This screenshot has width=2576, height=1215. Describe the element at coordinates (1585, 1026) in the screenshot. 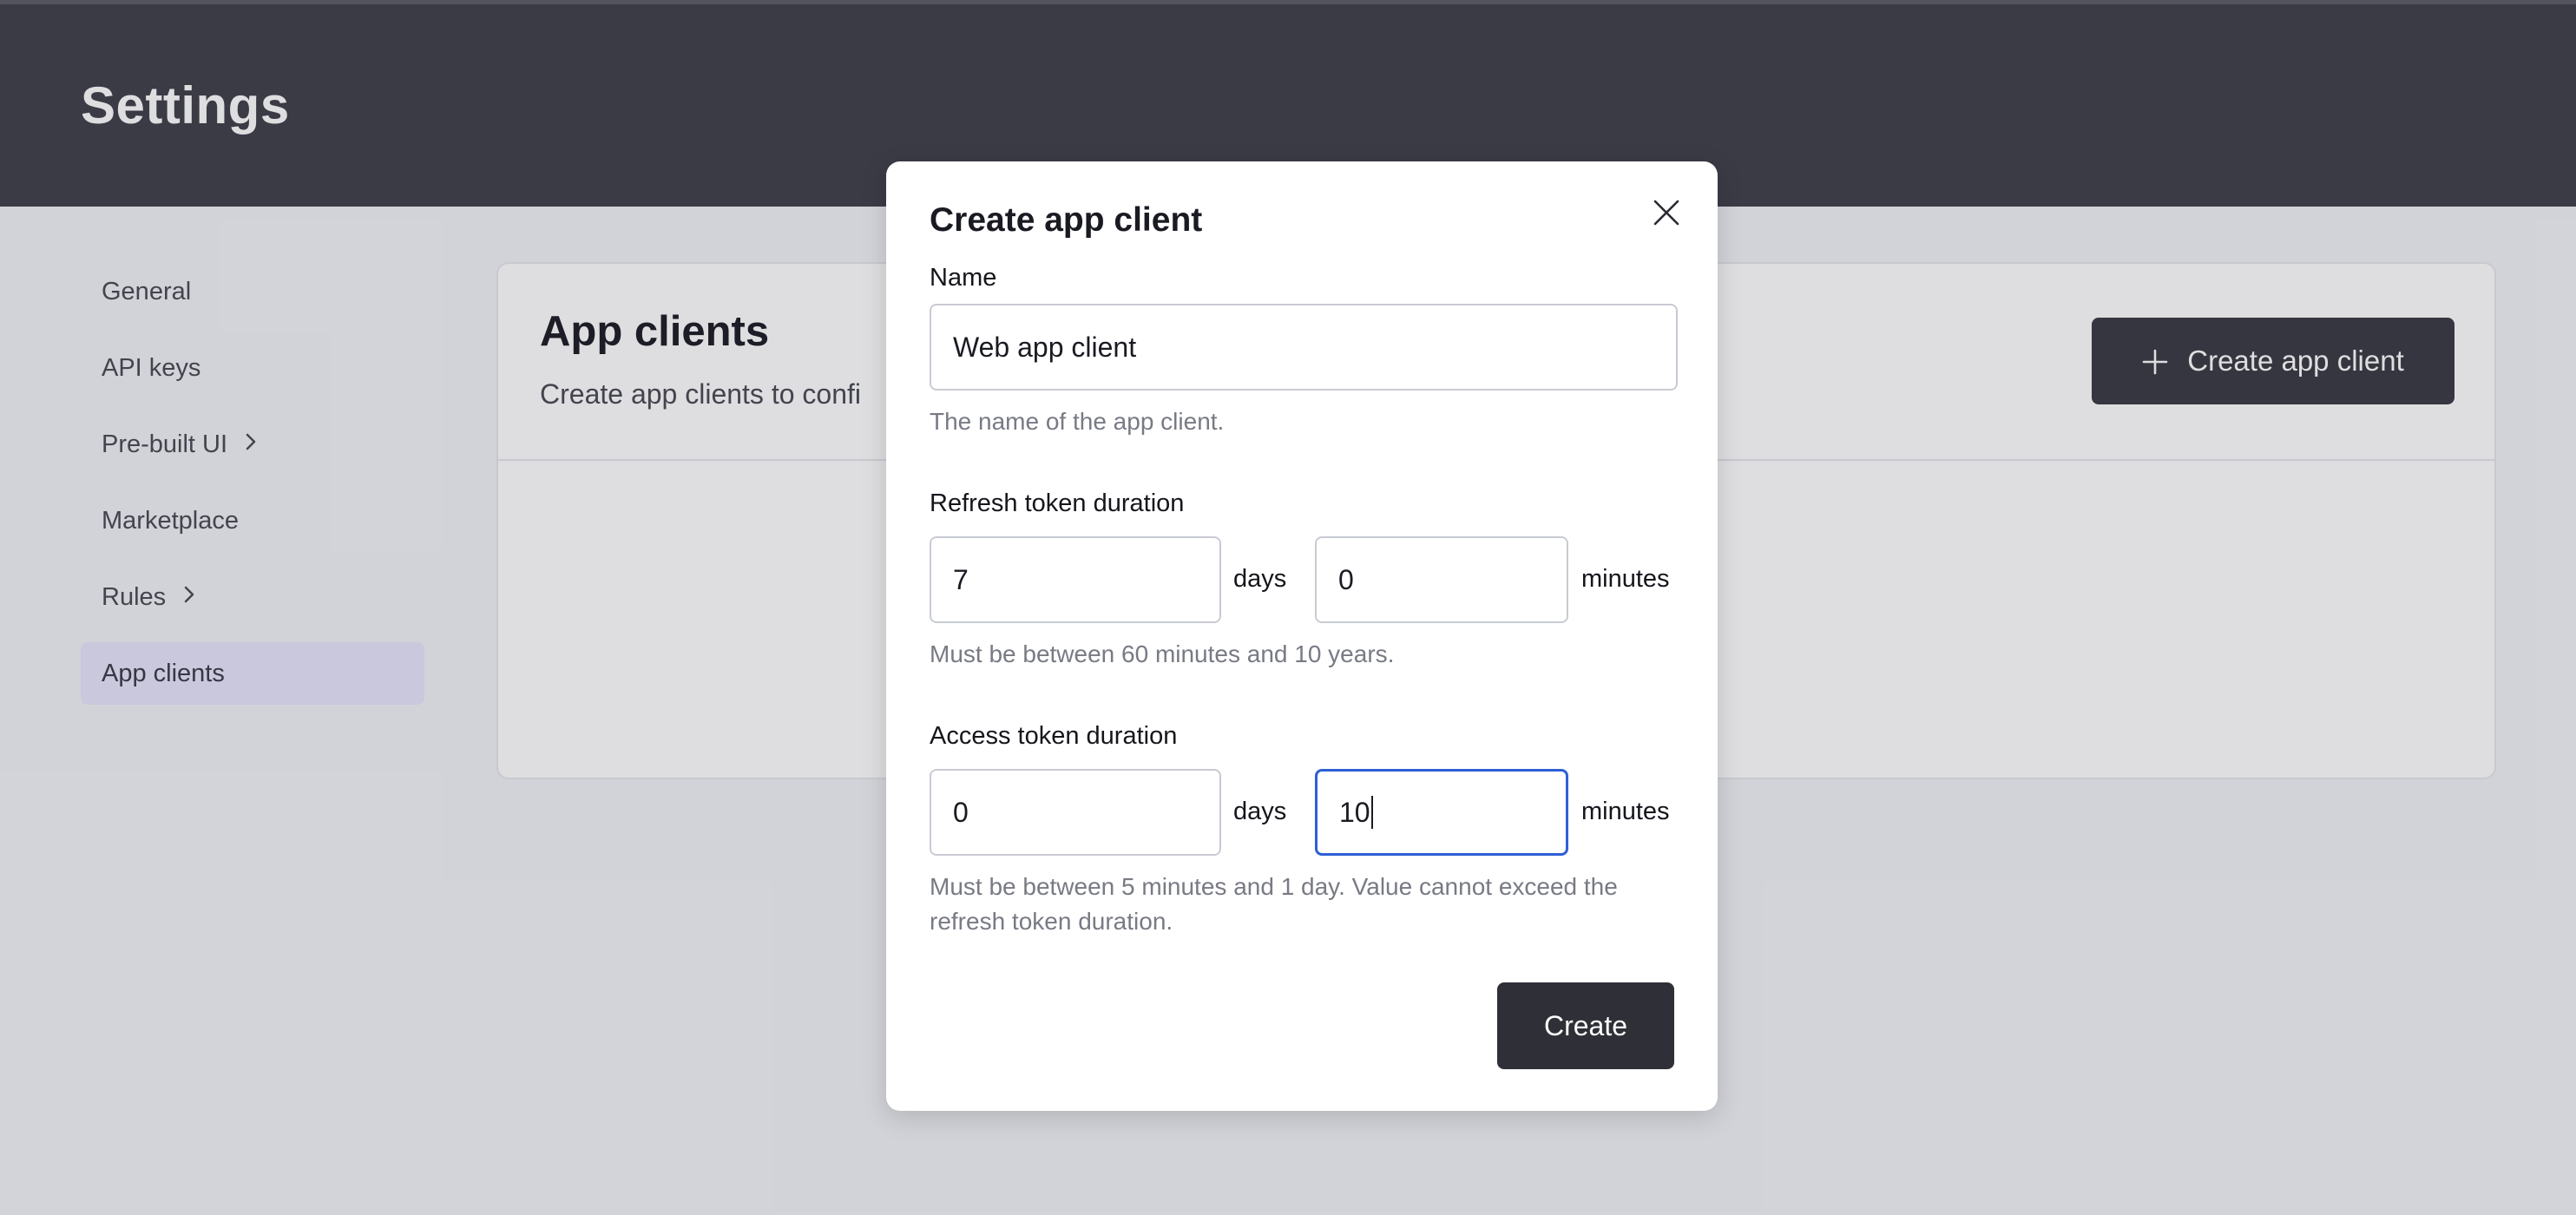

I see `create-button: Create` at that location.